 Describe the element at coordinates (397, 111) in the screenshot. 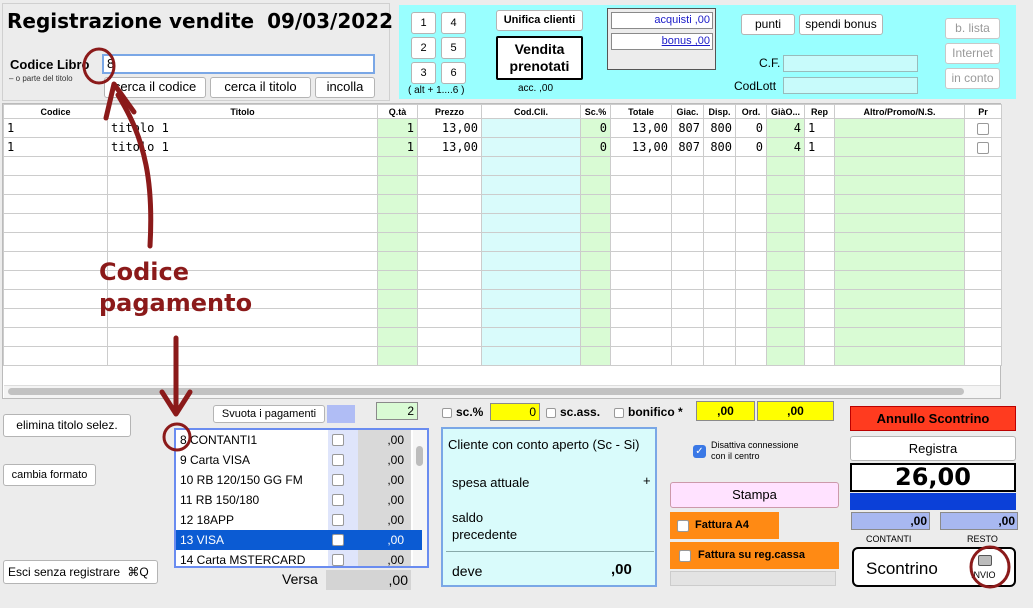

I see `col-qta: Q.tà` at that location.